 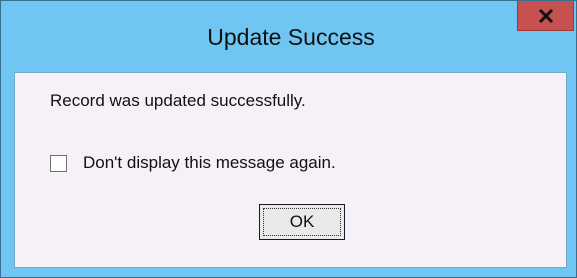 I want to click on ok-button-label: OK, so click(x=302, y=221).